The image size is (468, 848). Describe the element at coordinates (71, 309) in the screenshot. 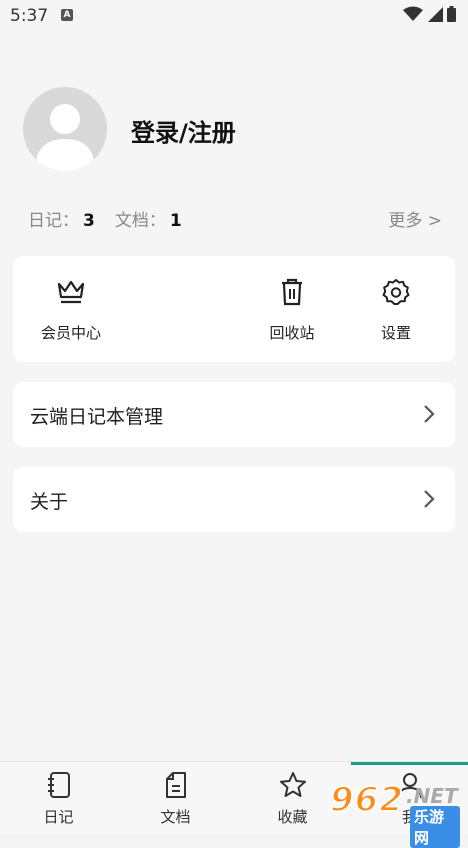

I see `member-center-button: 会员中心` at that location.